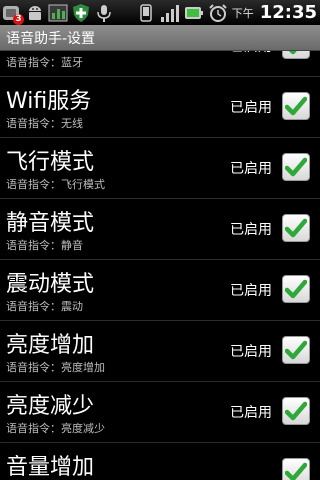  I want to click on notification-count-badge: 3, so click(18, 19).